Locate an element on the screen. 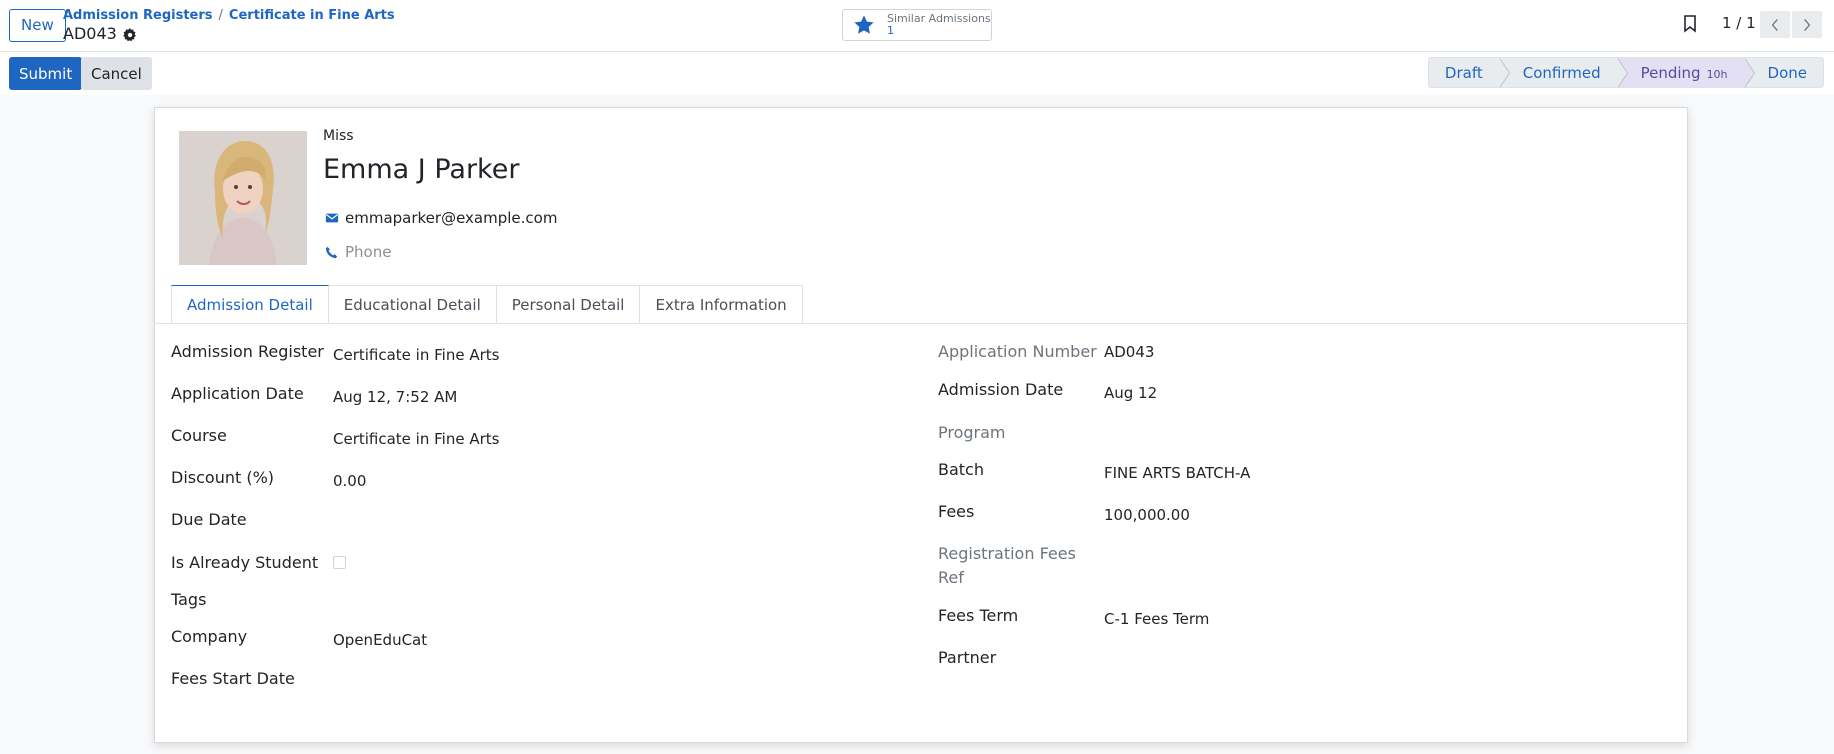 This screenshot has width=1834, height=754. envelope-icon is located at coordinates (332, 218).